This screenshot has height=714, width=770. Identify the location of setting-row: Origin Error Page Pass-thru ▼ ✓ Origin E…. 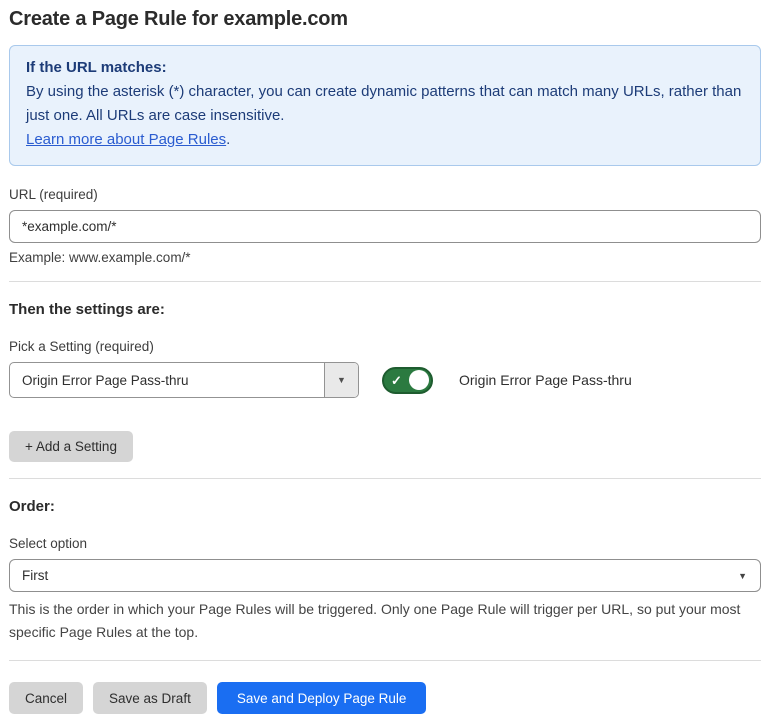
(385, 380).